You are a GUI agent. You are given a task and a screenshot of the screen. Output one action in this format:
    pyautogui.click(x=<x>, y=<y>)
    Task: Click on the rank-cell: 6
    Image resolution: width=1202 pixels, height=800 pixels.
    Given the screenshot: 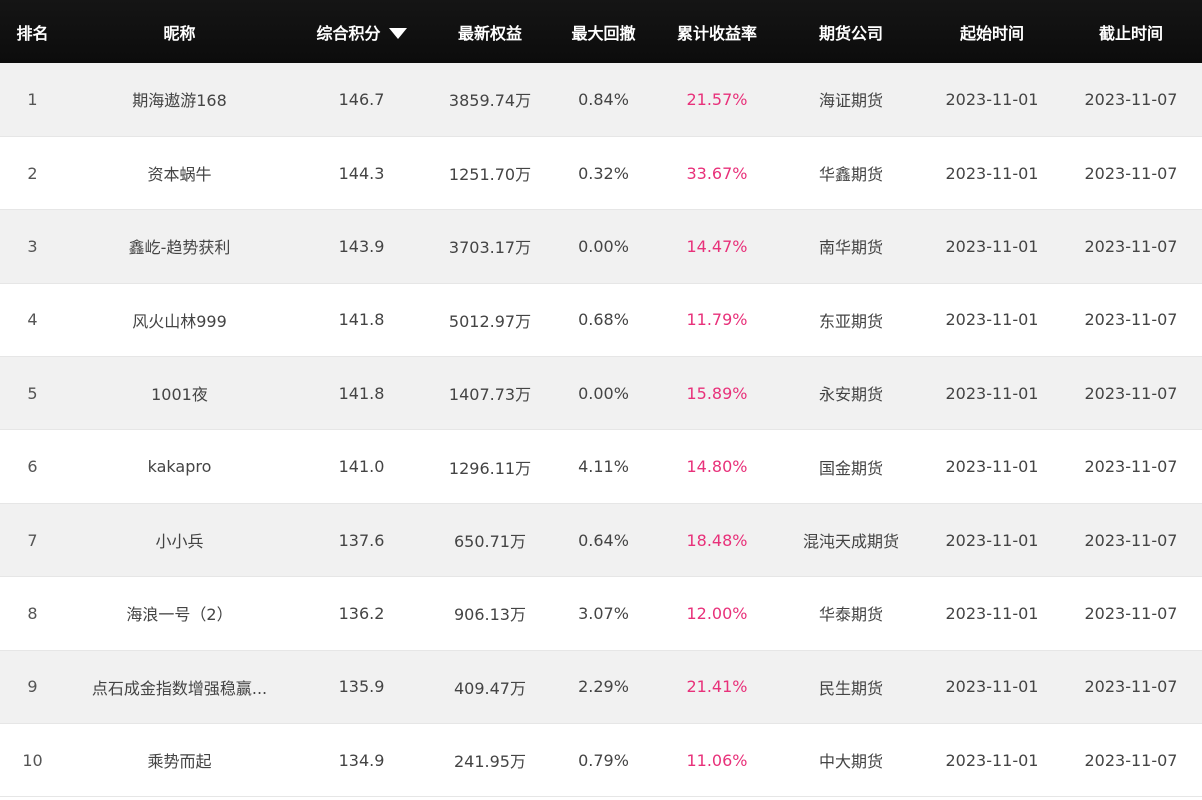 What is the action you would take?
    pyautogui.click(x=32, y=466)
    